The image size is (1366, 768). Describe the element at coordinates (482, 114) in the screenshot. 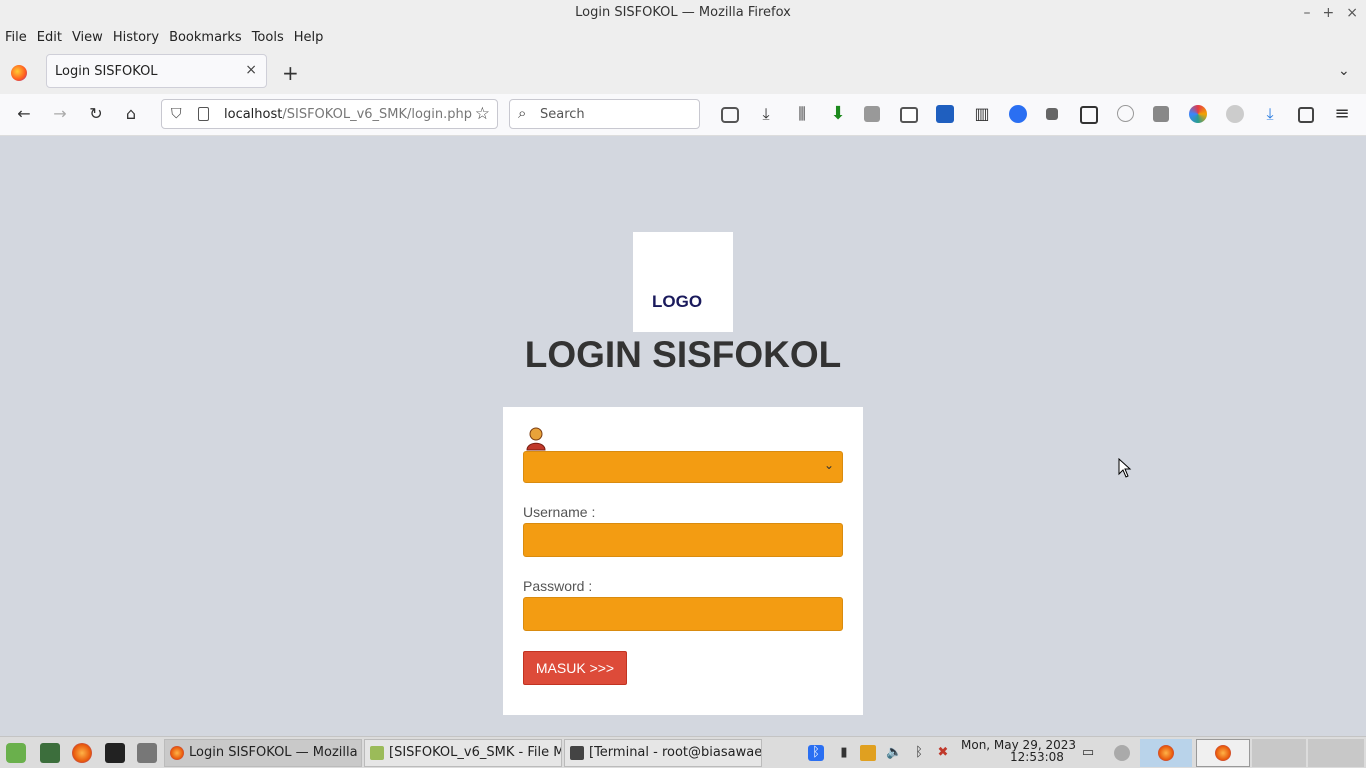

I see `bookmark-star-icon: ☆` at that location.